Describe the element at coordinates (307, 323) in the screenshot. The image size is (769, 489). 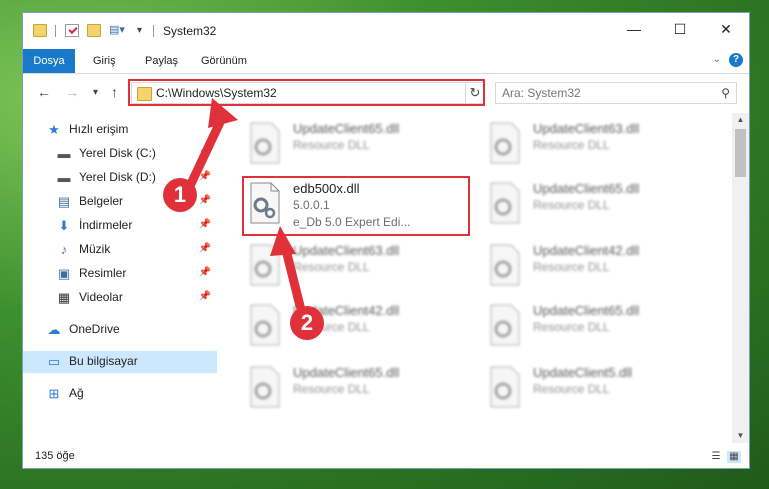
I see `step-marker-2: 2` at that location.